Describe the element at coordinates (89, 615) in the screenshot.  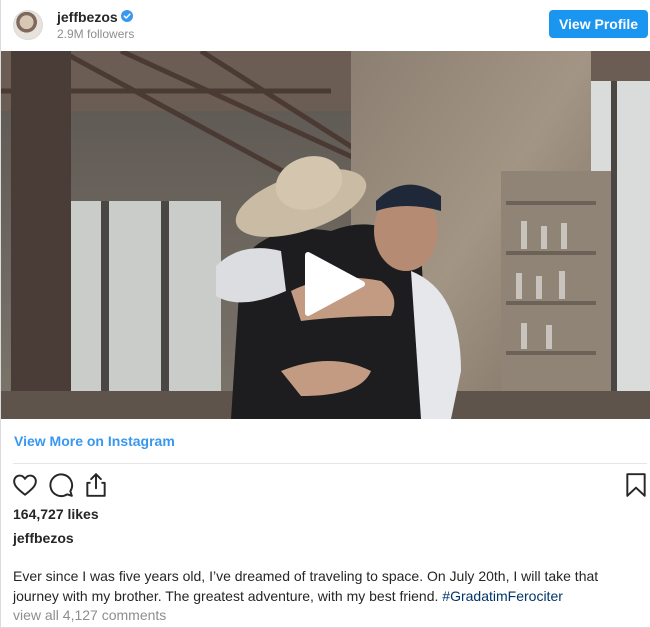
I see `view-all-comments-link: view all 4,127 comments` at that location.